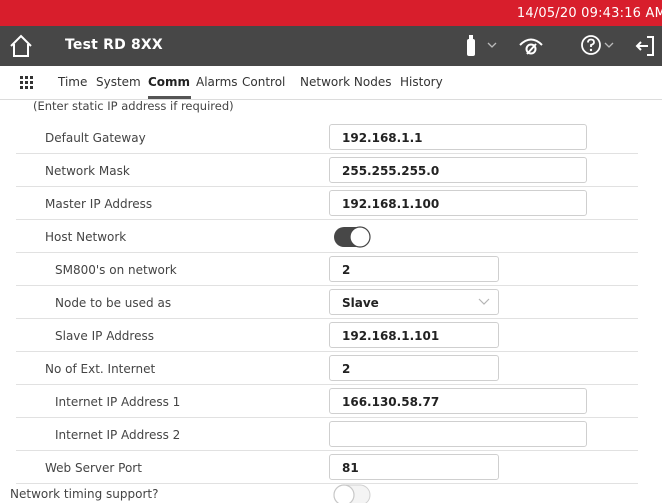 This screenshot has width=662, height=503. Describe the element at coordinates (114, 45) in the screenshot. I see `page-title: Test RD 8XX` at that location.